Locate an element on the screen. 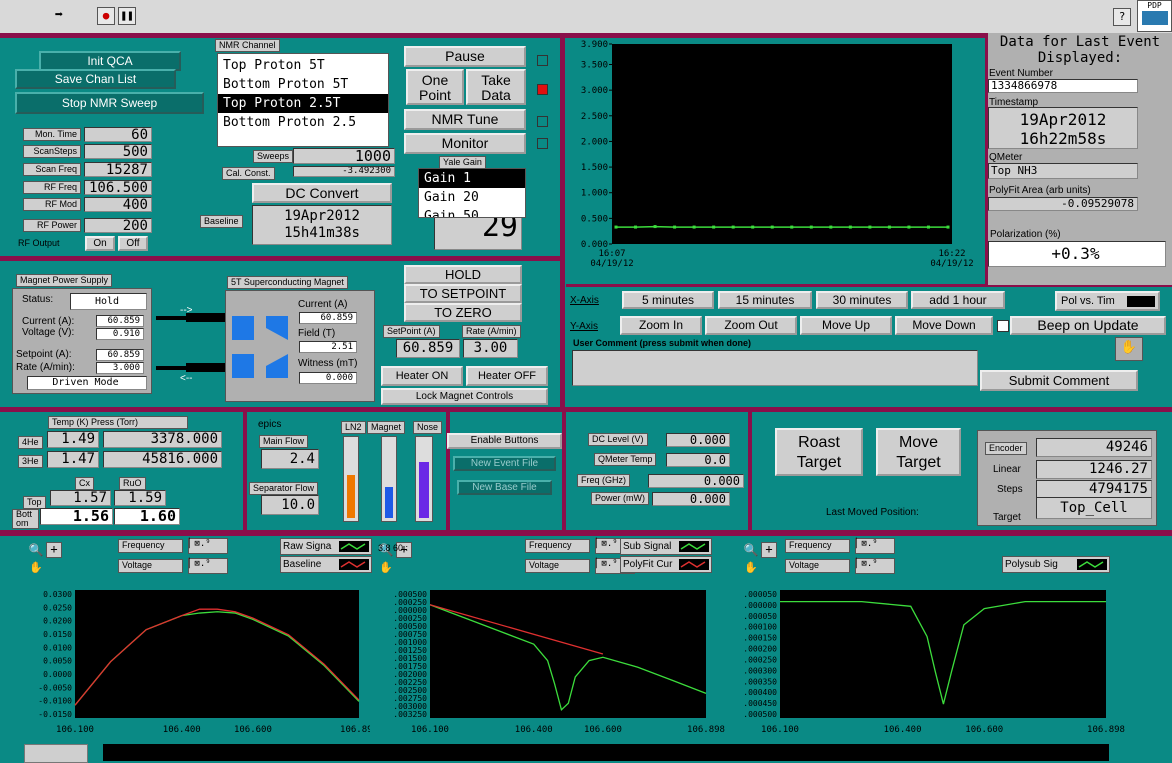 This screenshot has height=763, width=1172. beep-on-update: Beep on Update is located at coordinates (1088, 325).